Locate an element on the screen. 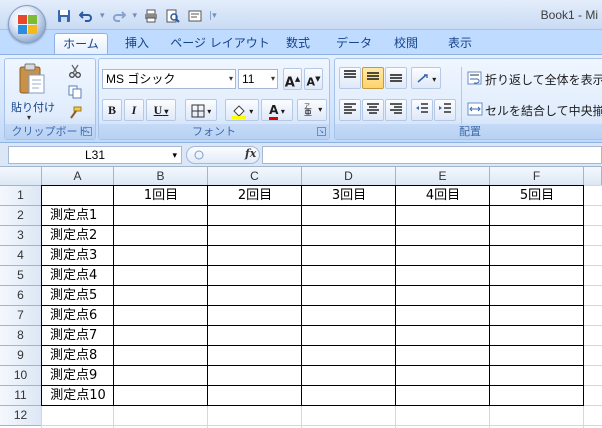  row-header-7: 7 is located at coordinates (21, 316).